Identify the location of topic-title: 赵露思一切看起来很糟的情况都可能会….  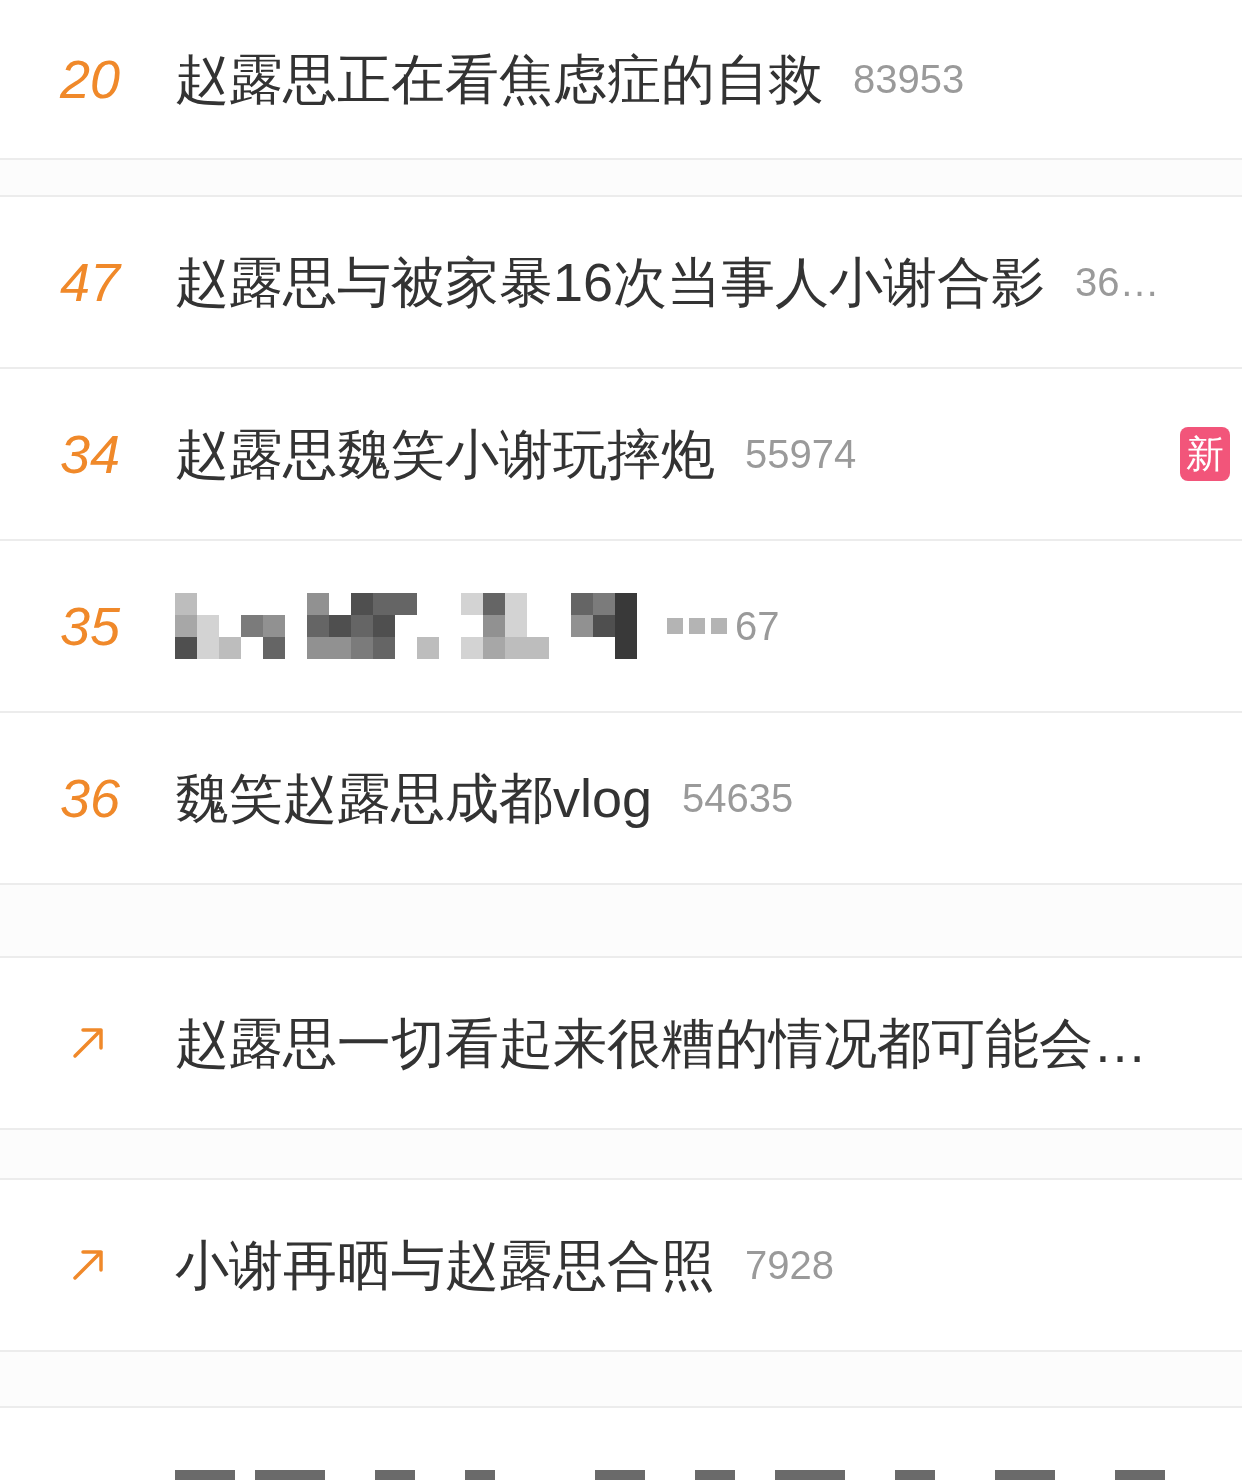
(661, 1043).